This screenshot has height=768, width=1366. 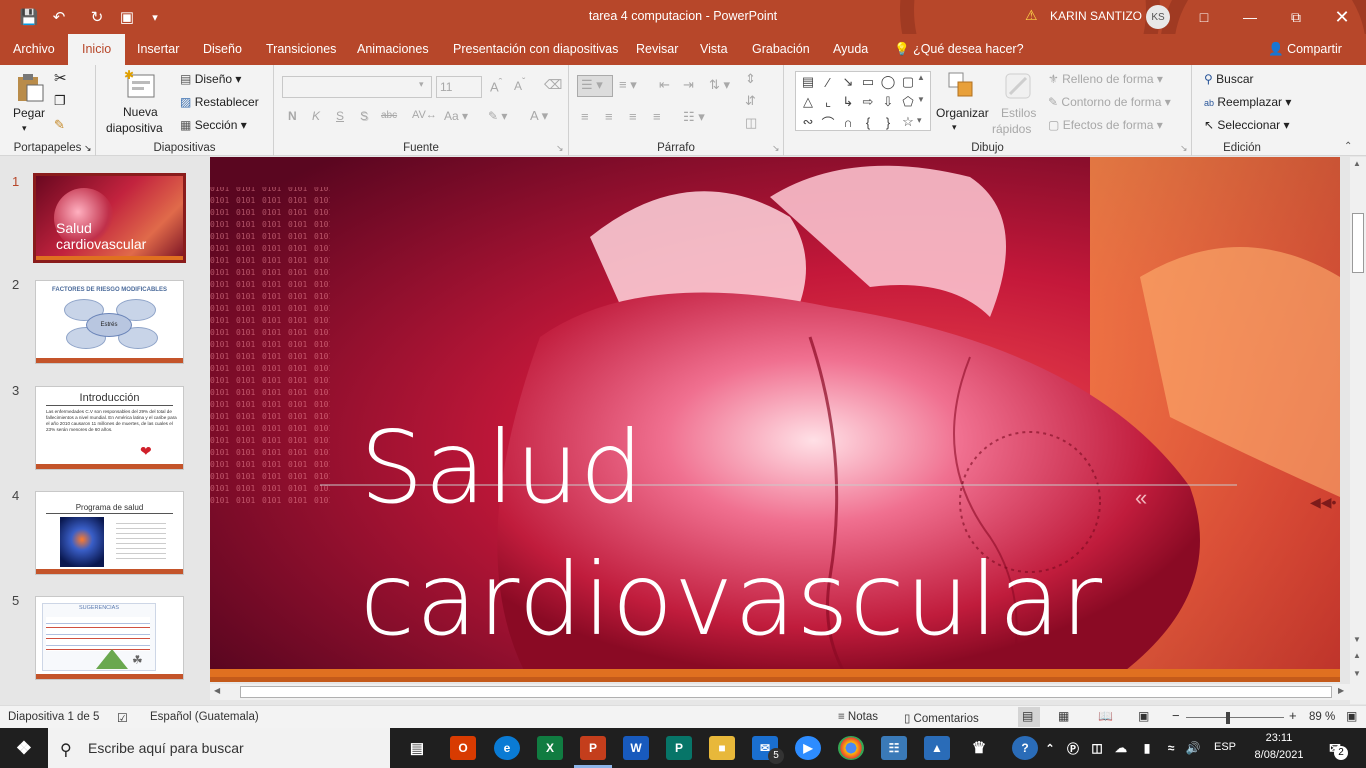 I want to click on gallery-scroll-down-icon: ▼, so click(x=921, y=99).